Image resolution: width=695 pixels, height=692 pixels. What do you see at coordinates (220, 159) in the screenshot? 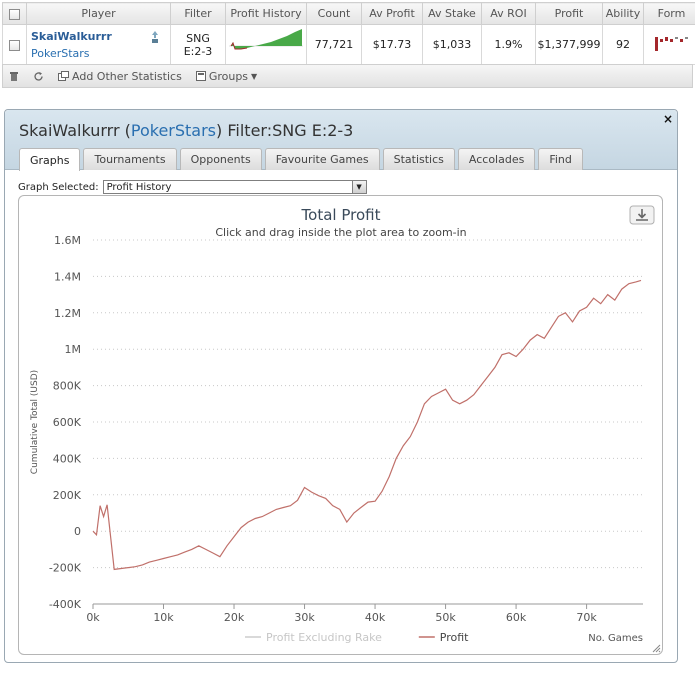
I see `tab-opponents: Opponents` at bounding box center [220, 159].